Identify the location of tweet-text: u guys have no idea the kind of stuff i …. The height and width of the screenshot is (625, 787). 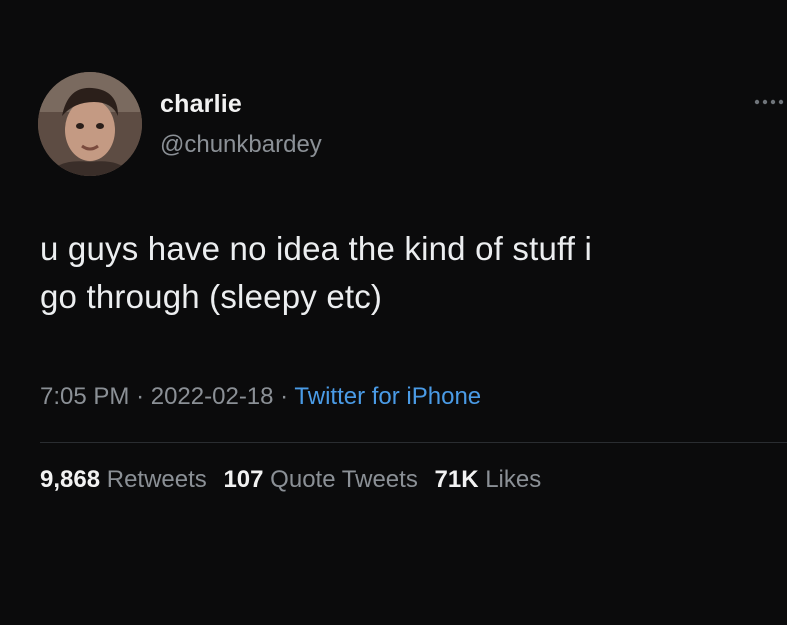
(400, 273).